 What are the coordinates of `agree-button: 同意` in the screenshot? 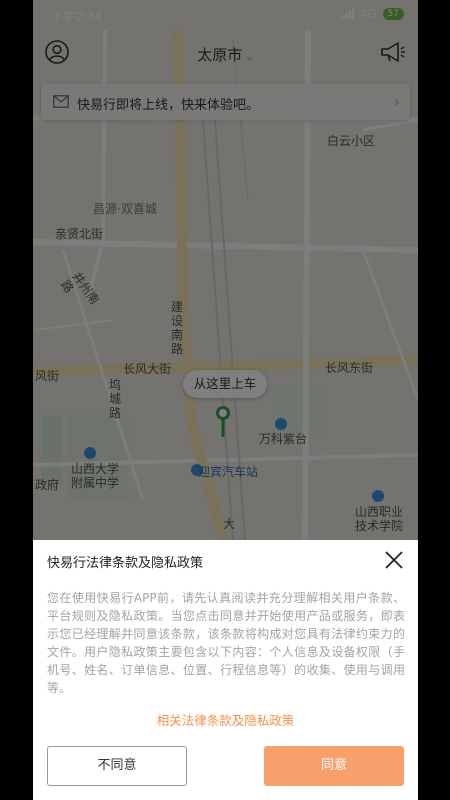 It's located at (334, 766).